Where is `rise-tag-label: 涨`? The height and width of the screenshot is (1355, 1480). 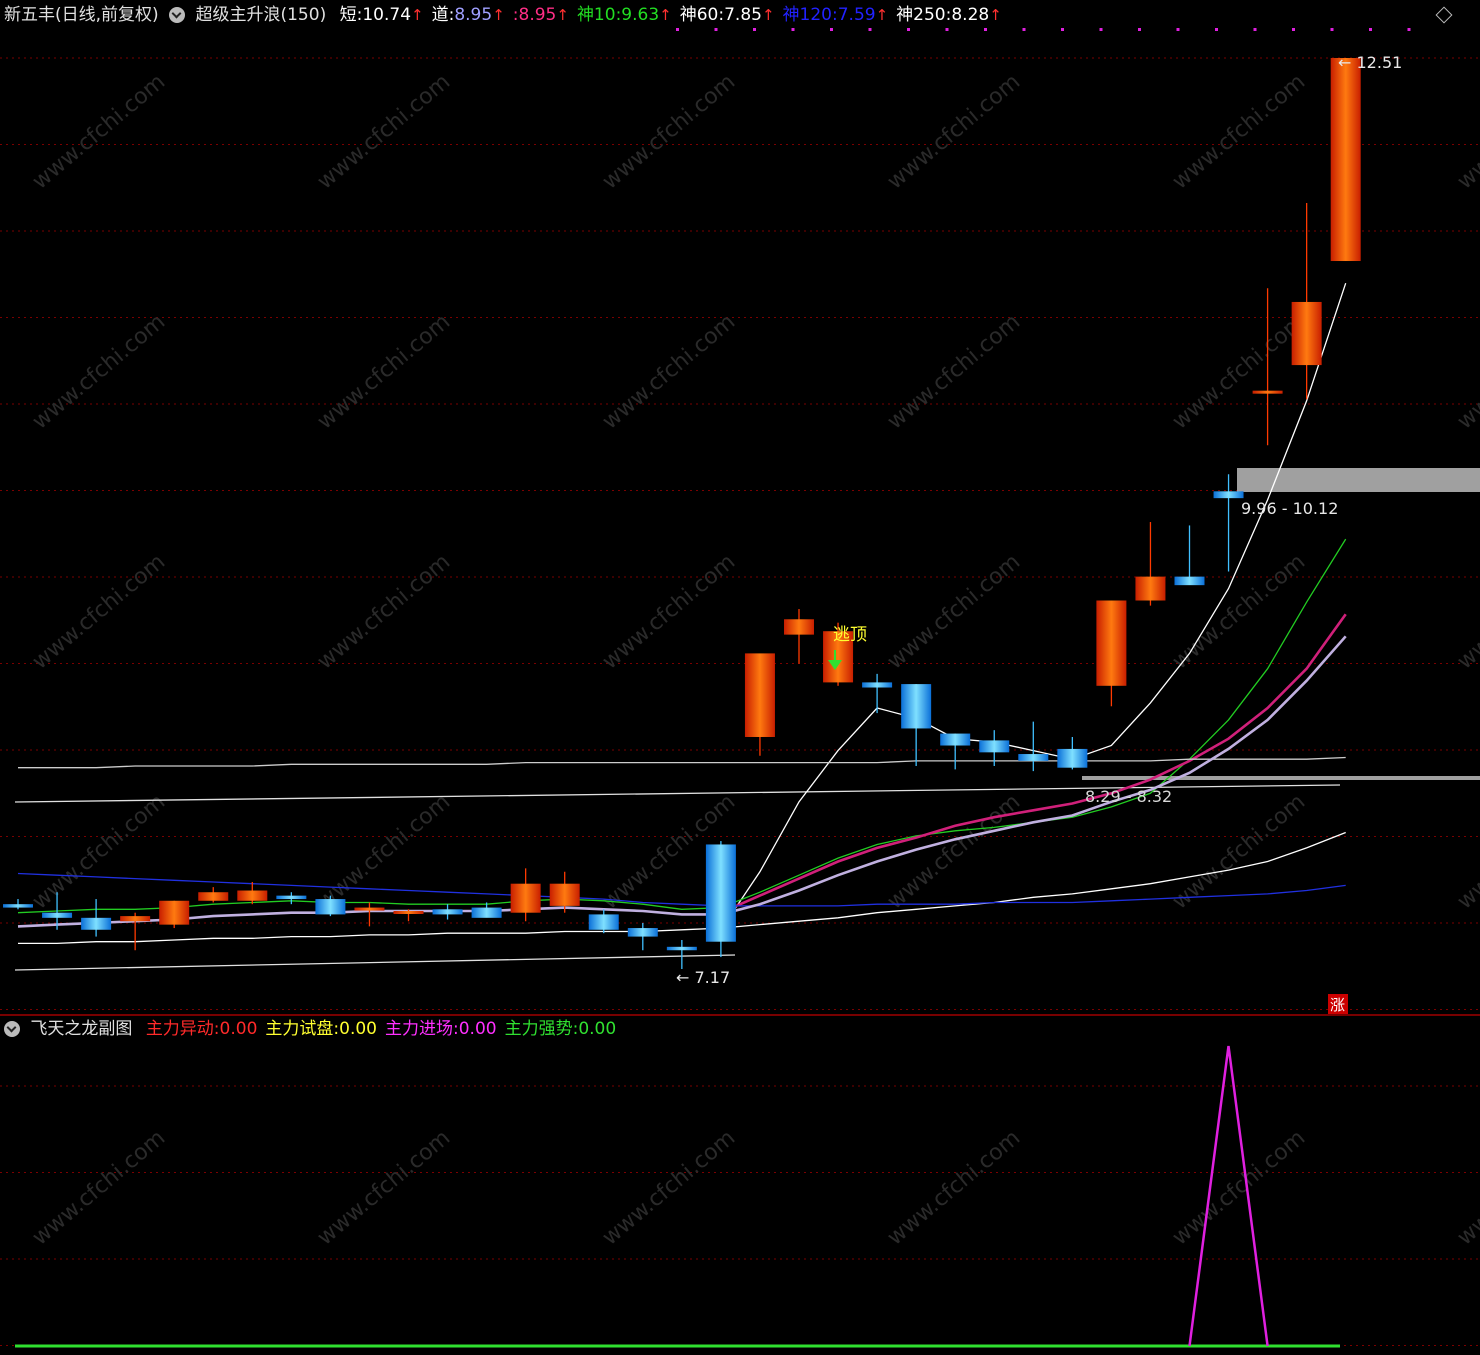 rise-tag-label: 涨 is located at coordinates (1337, 1005).